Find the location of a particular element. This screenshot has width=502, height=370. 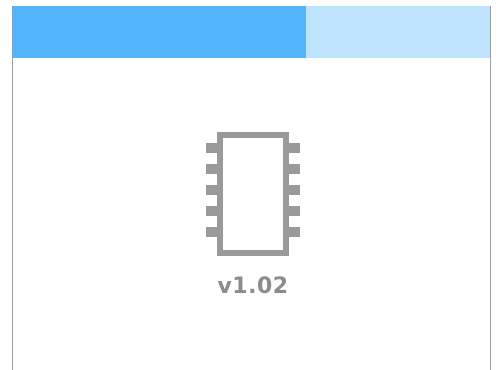

chip-icon is located at coordinates (253, 194).